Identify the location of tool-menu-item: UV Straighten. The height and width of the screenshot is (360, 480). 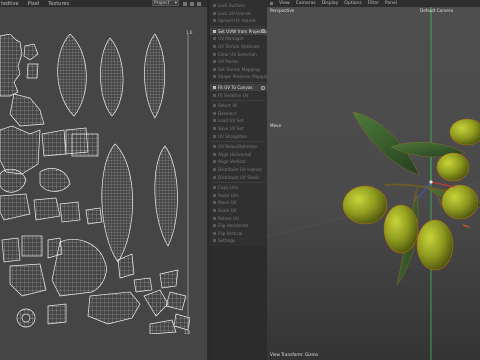
(238, 136).